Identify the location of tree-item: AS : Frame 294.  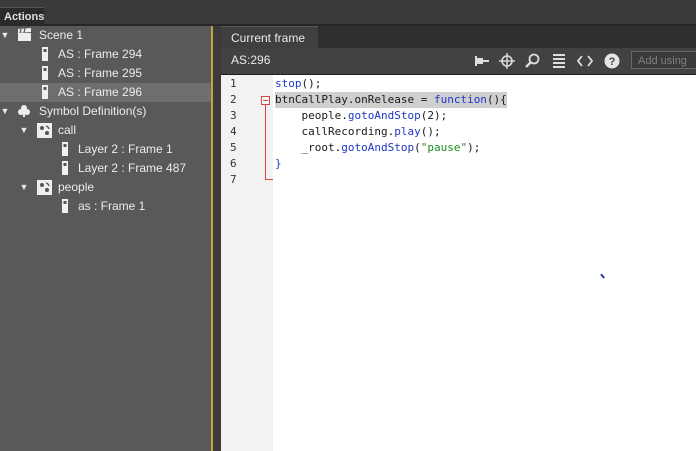
(105, 54).